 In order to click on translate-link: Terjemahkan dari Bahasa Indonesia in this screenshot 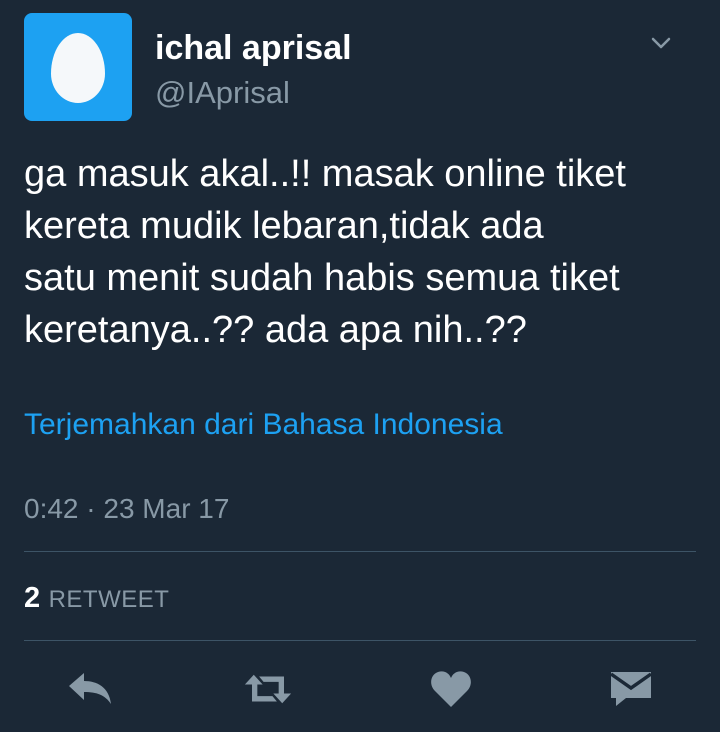, I will do `click(263, 425)`.